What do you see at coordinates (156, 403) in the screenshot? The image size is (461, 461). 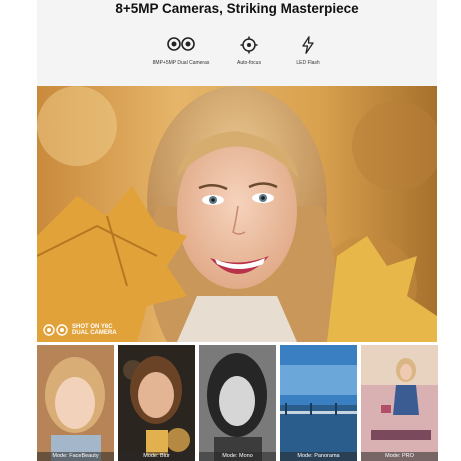 I see `mode-thumb-blur: Mode: Blur` at bounding box center [156, 403].